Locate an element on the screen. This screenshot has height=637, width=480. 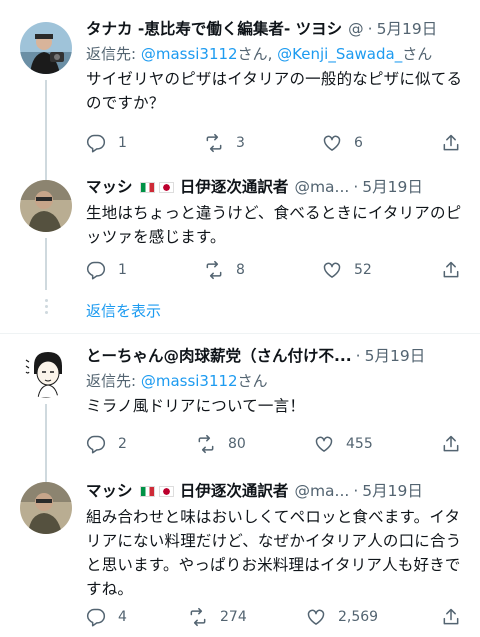
reply-count: 4 is located at coordinates (122, 617).